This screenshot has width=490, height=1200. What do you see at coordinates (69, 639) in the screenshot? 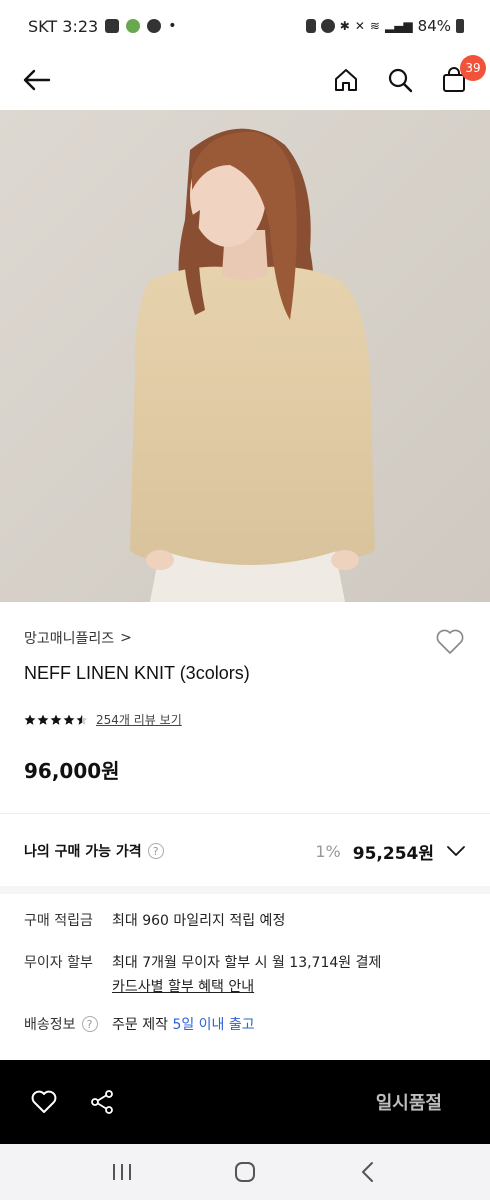
I see `brand-name: 망고매니플리즈` at bounding box center [69, 639].